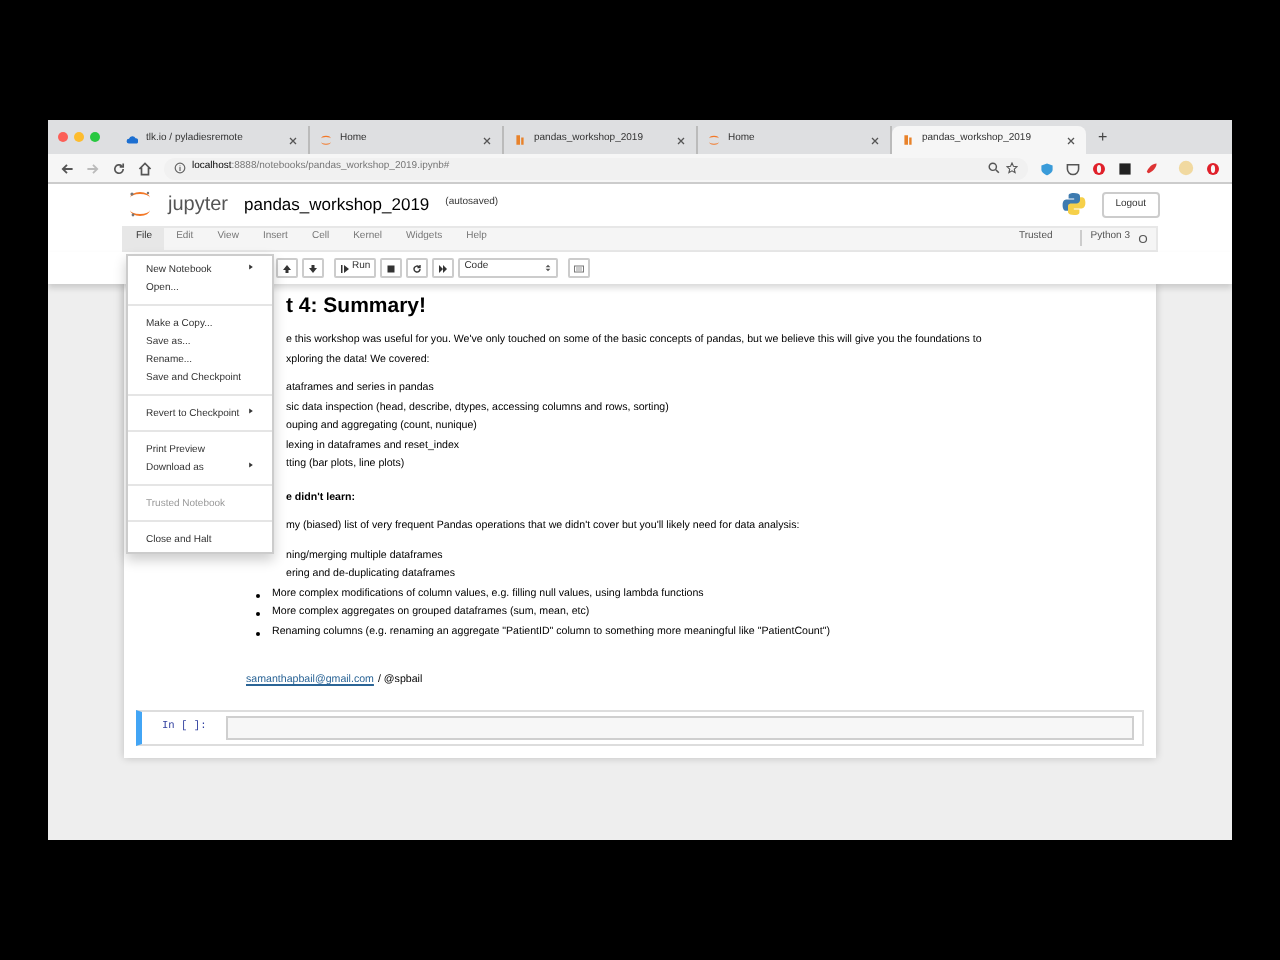 The width and height of the screenshot is (1280, 960). Describe the element at coordinates (1073, 204) in the screenshot. I see `python-logo-icon` at that location.